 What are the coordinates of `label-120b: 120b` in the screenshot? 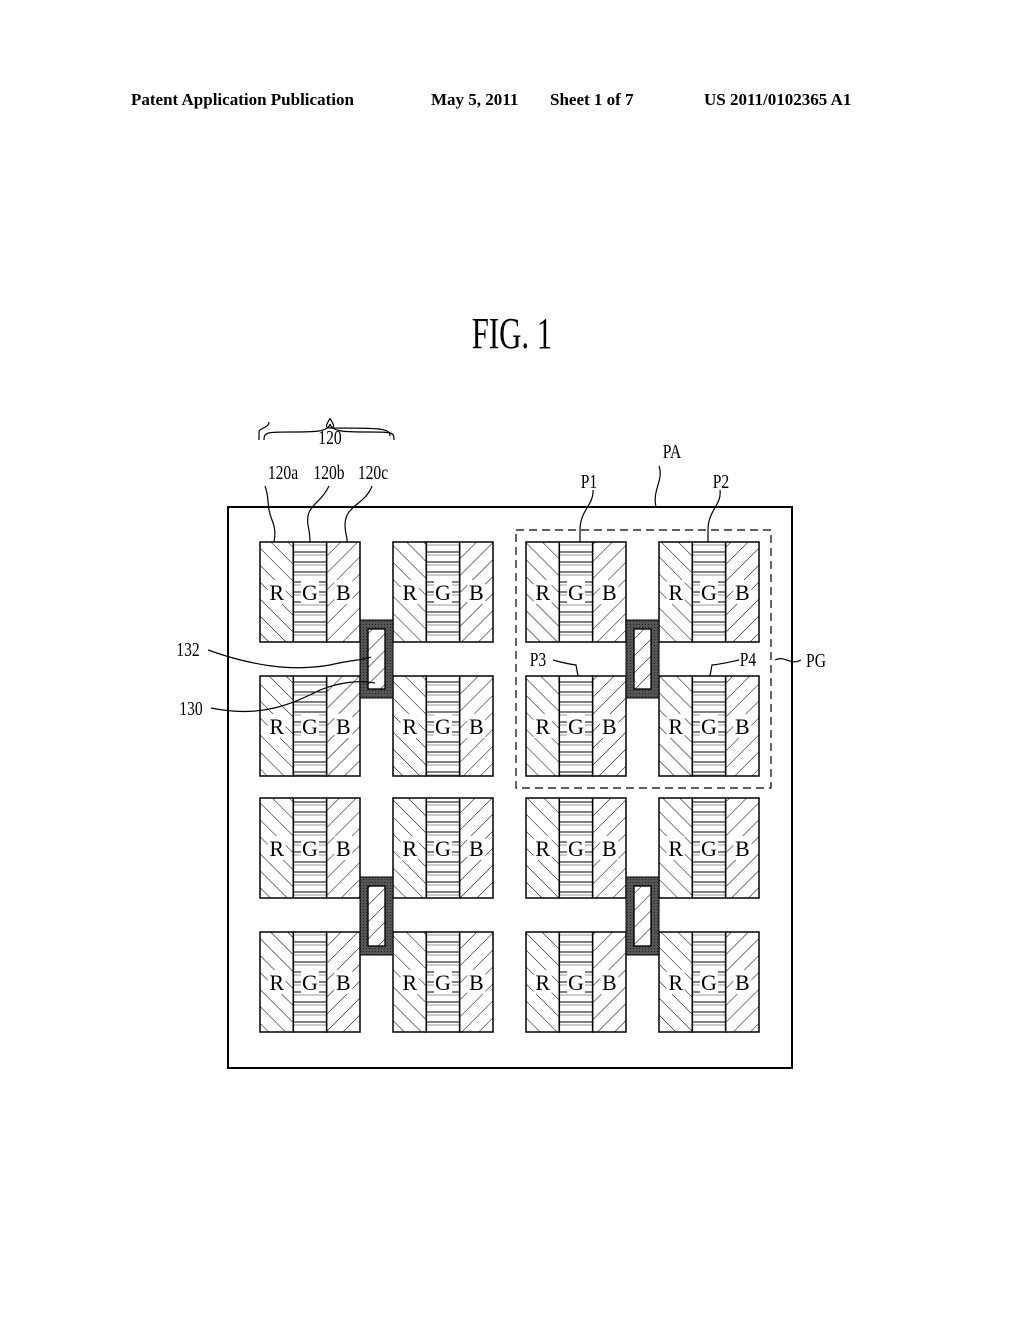 It's located at (328, 472).